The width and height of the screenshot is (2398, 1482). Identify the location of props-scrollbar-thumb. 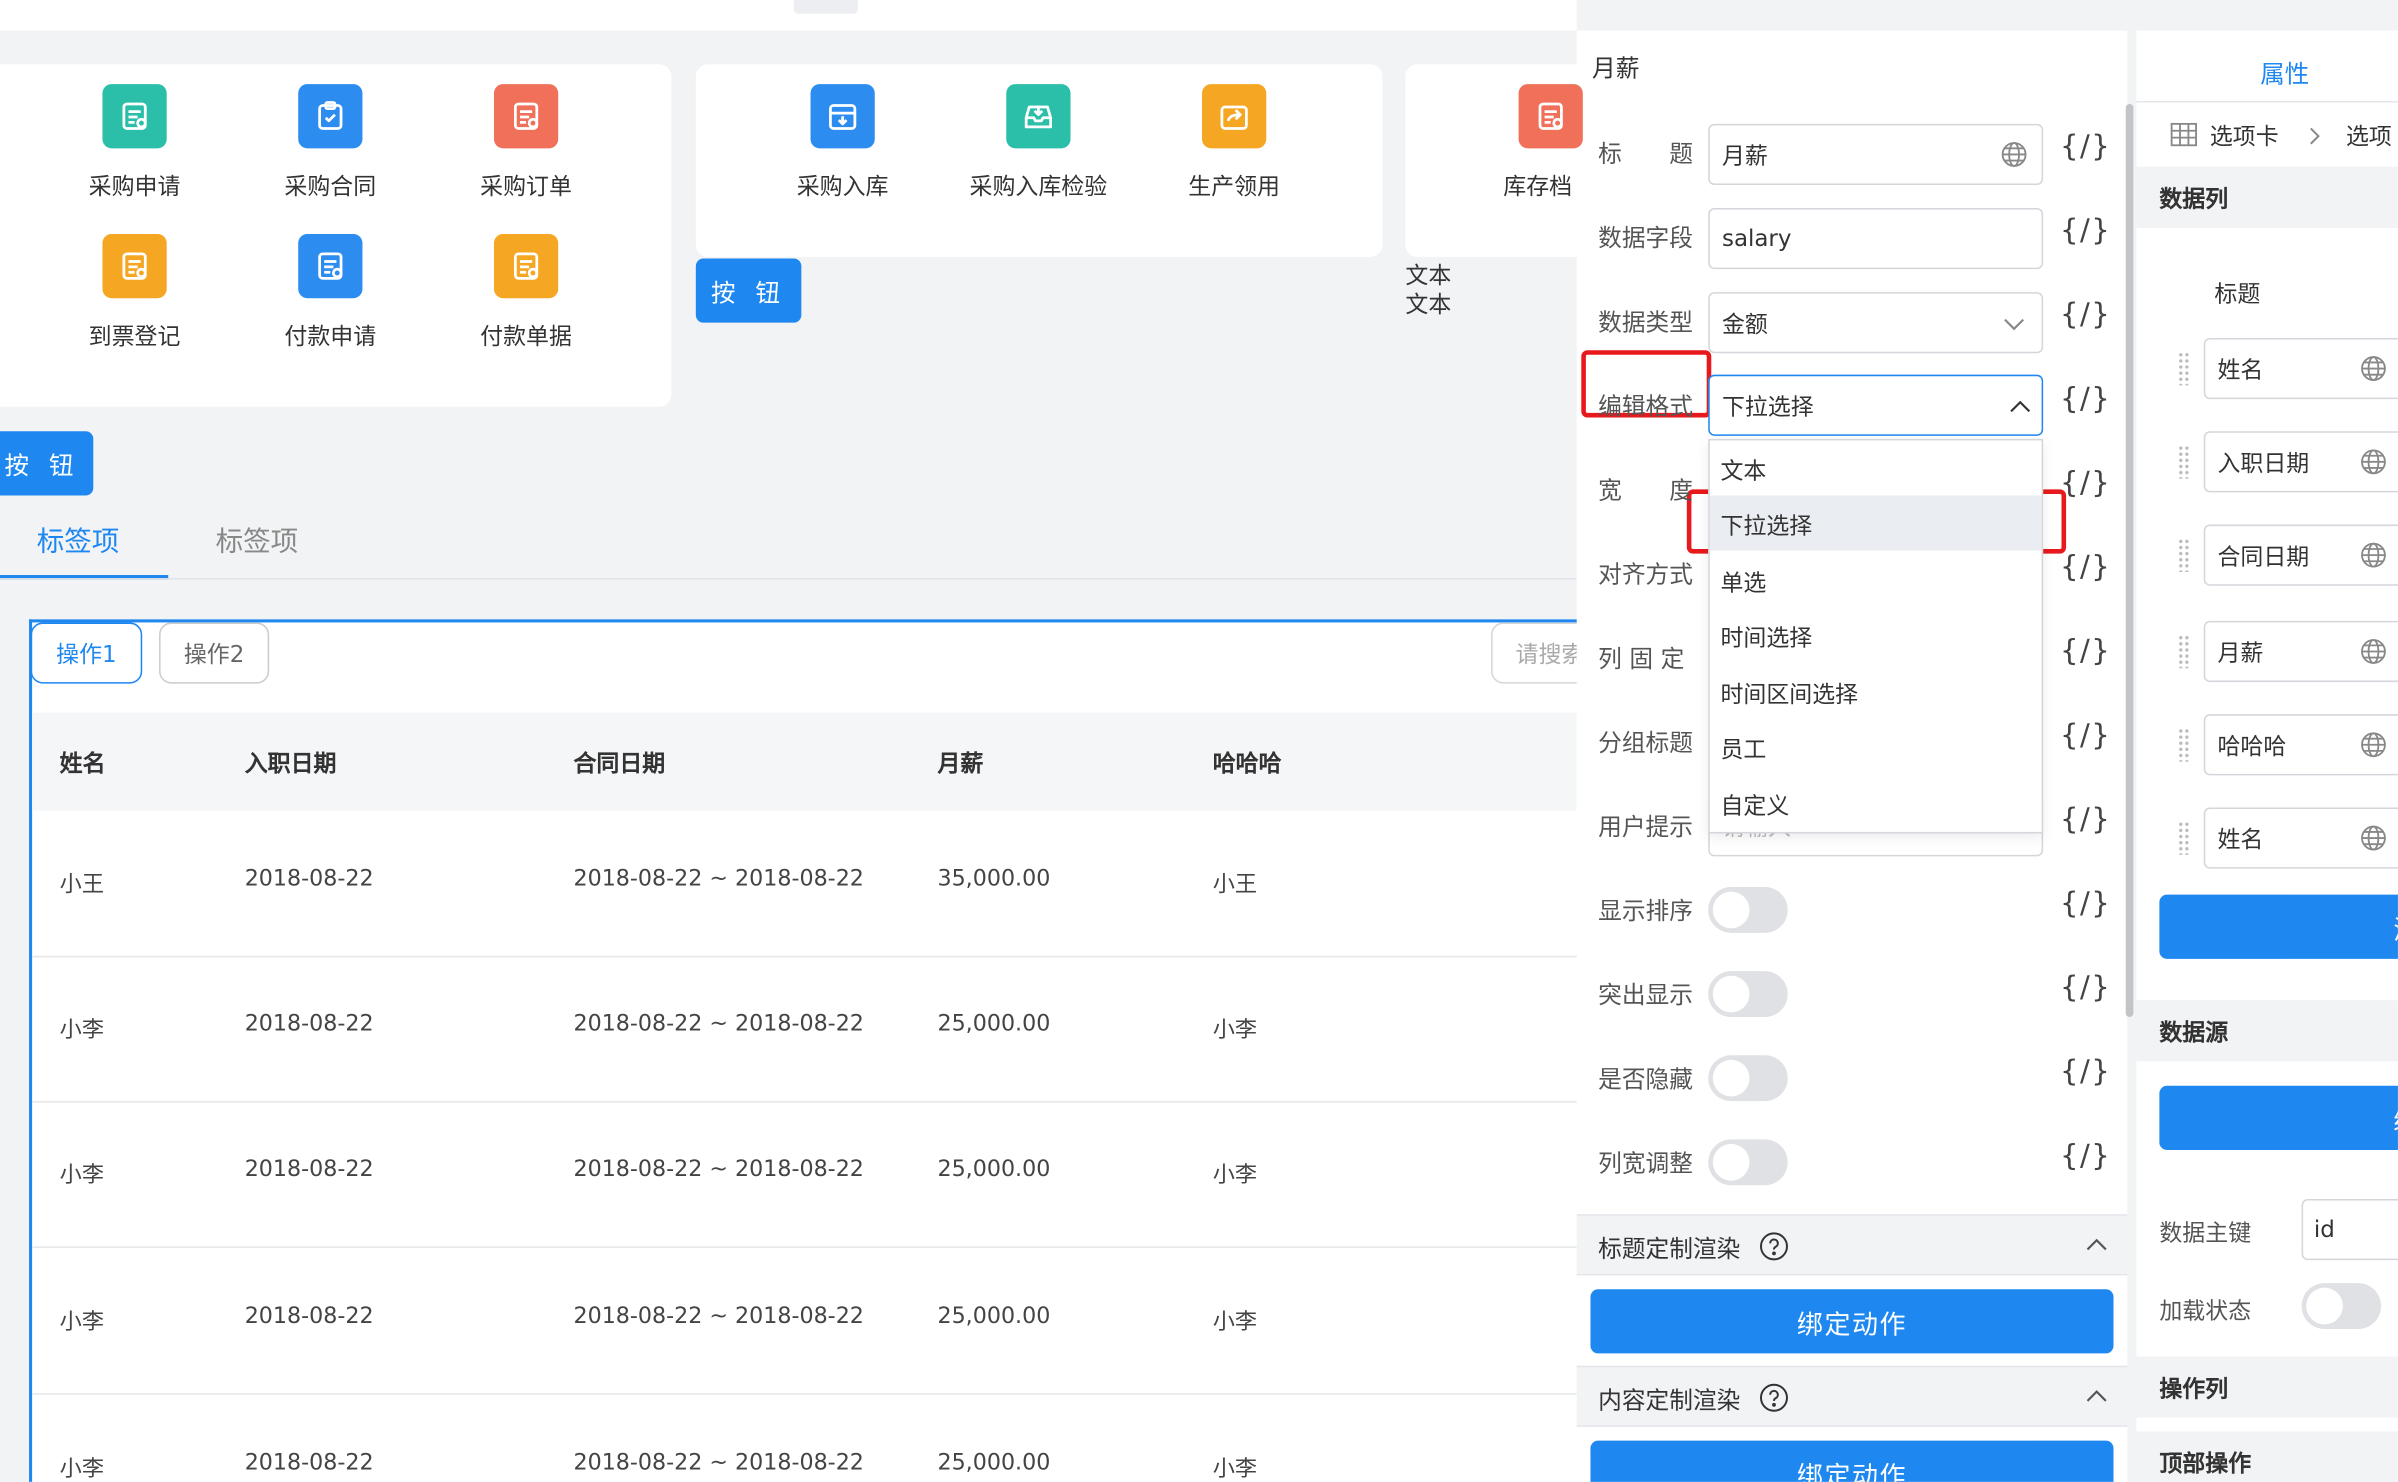
(2129, 560).